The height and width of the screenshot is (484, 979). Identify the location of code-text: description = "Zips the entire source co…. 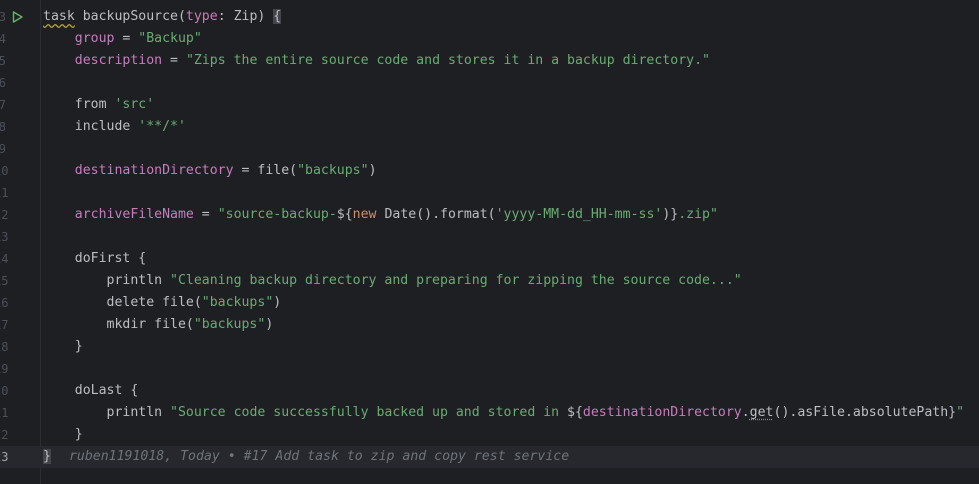
(376, 61).